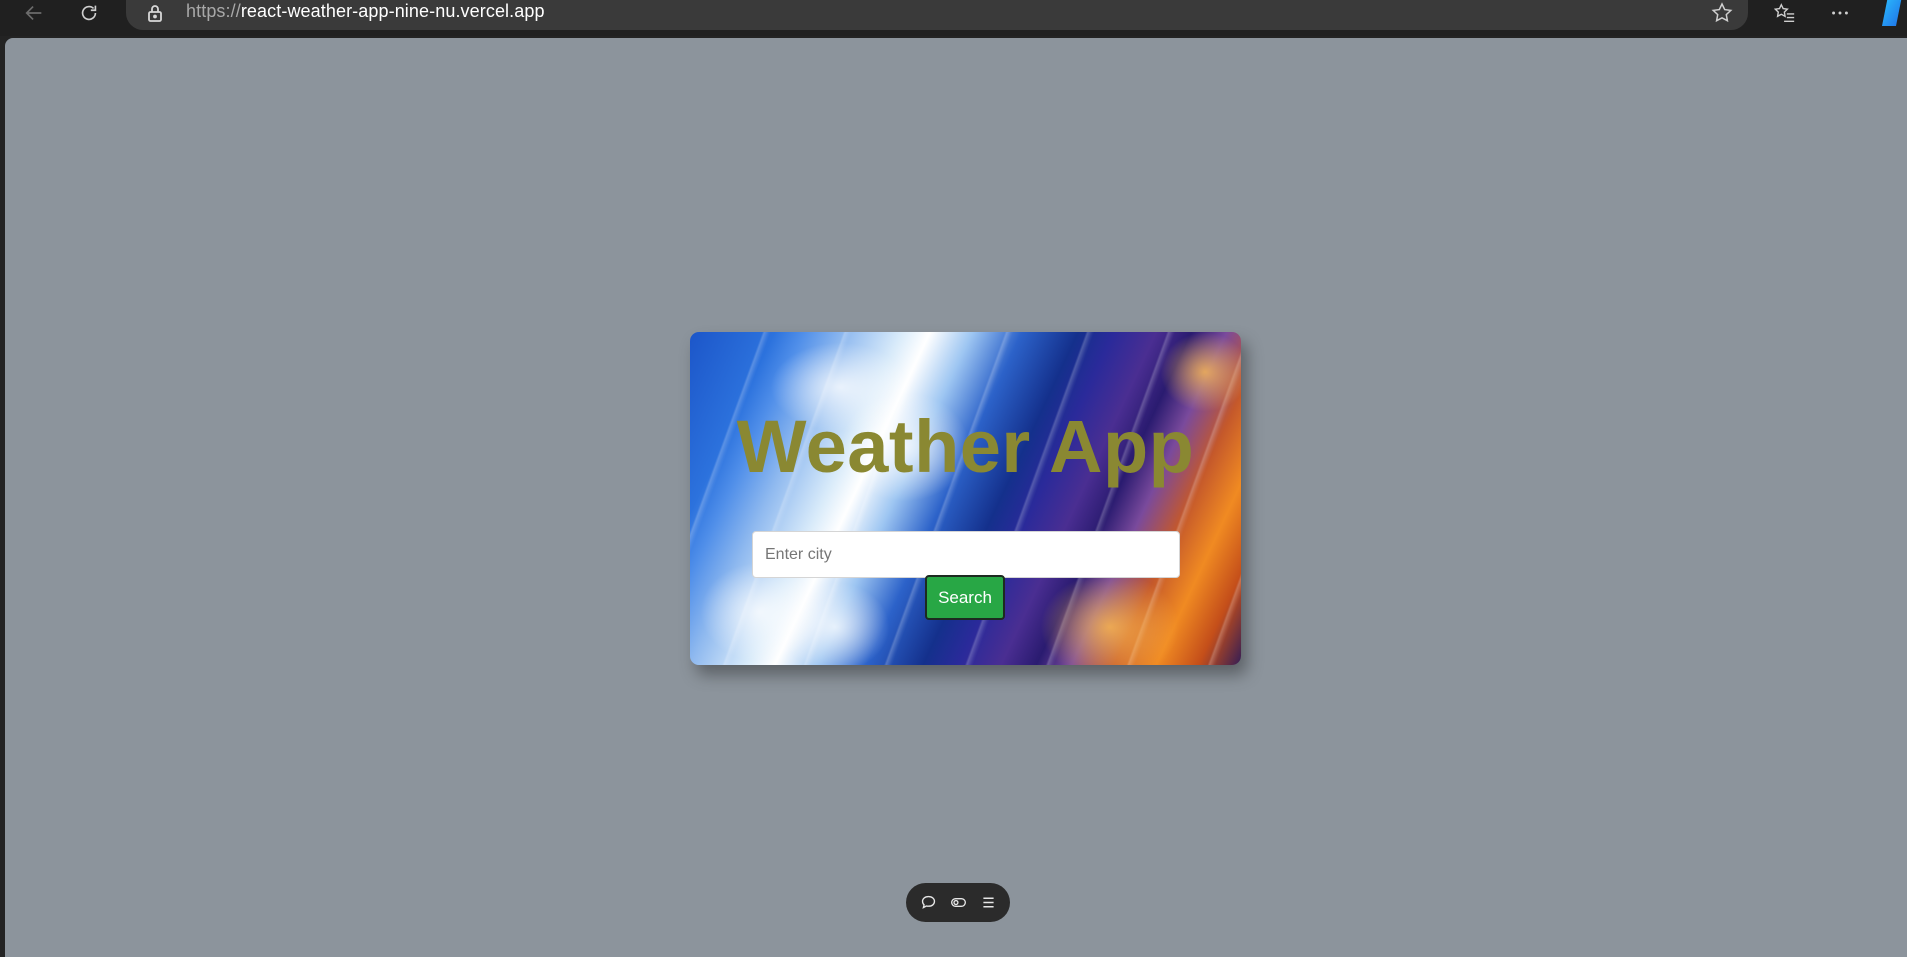 The height and width of the screenshot is (957, 1907). What do you see at coordinates (155, 13) in the screenshot?
I see `lock-icon` at bounding box center [155, 13].